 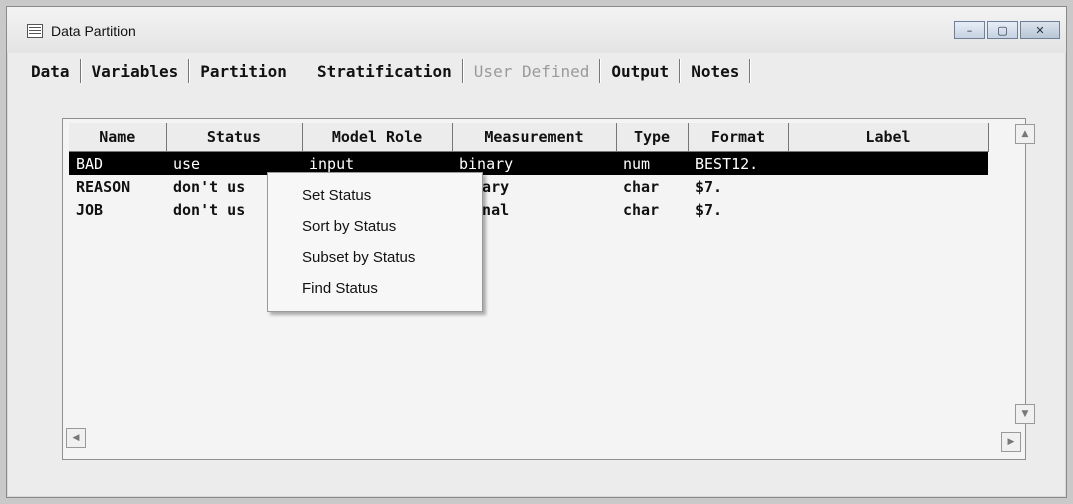 I want to click on menu-item-set-status: Set Status, so click(x=375, y=195).